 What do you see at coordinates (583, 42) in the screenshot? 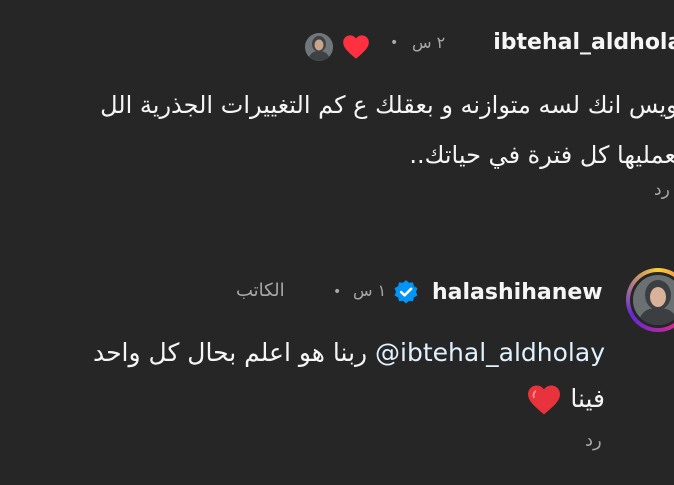
I see `comment1-username: ibtehal_aldholay` at bounding box center [583, 42].